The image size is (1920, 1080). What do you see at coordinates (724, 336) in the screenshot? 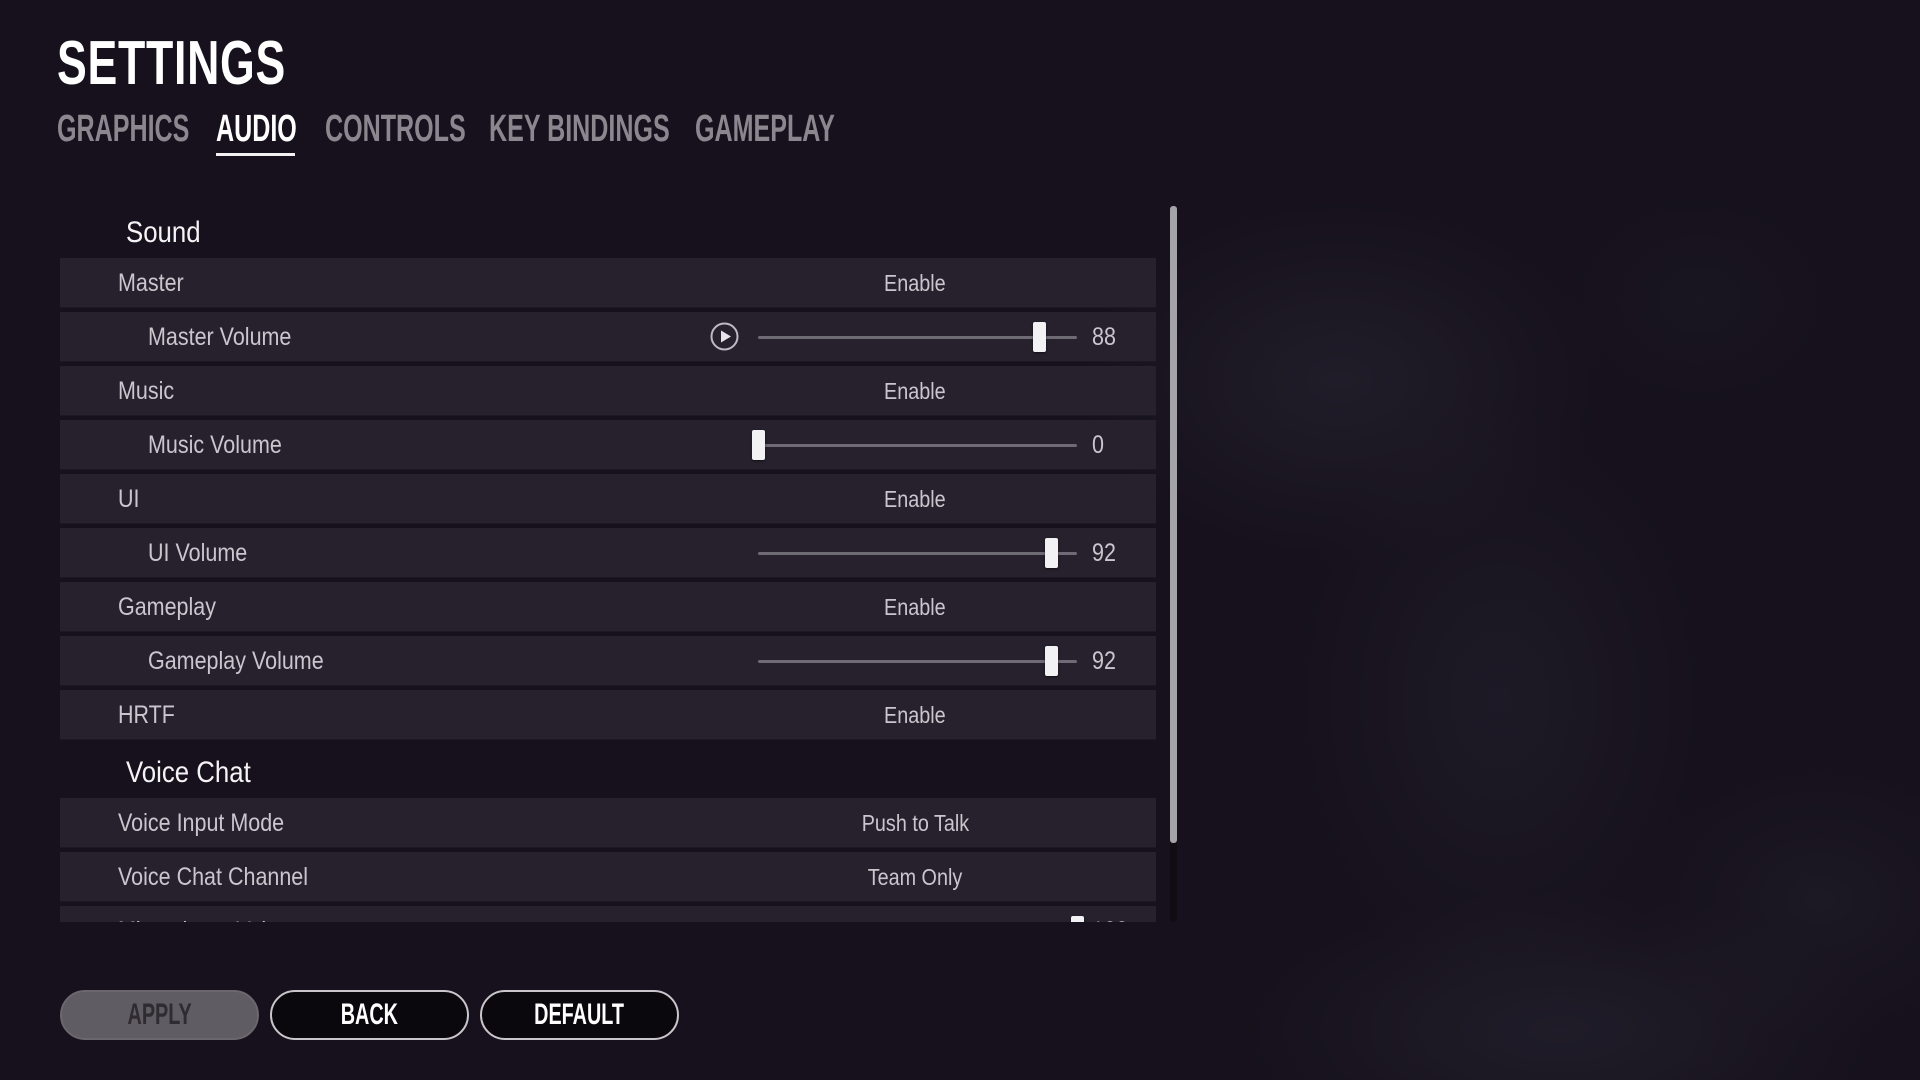
I see `play-icon` at bounding box center [724, 336].